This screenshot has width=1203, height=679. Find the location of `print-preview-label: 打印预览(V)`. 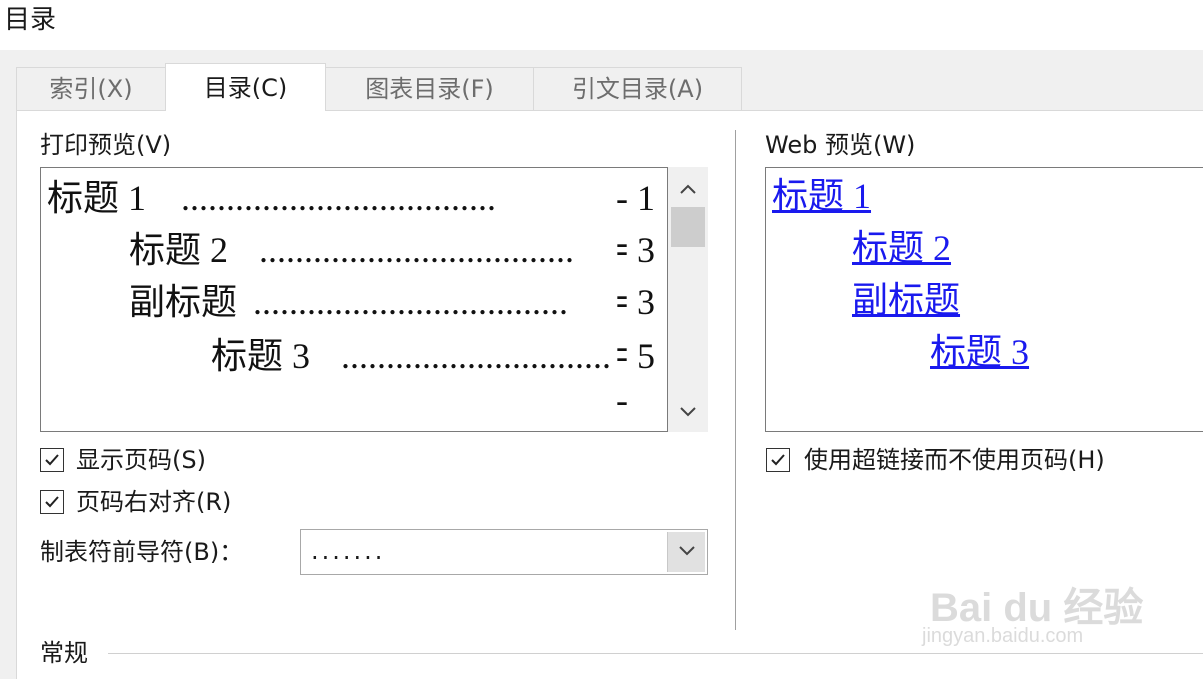

print-preview-label: 打印预览(V) is located at coordinates (106, 145).